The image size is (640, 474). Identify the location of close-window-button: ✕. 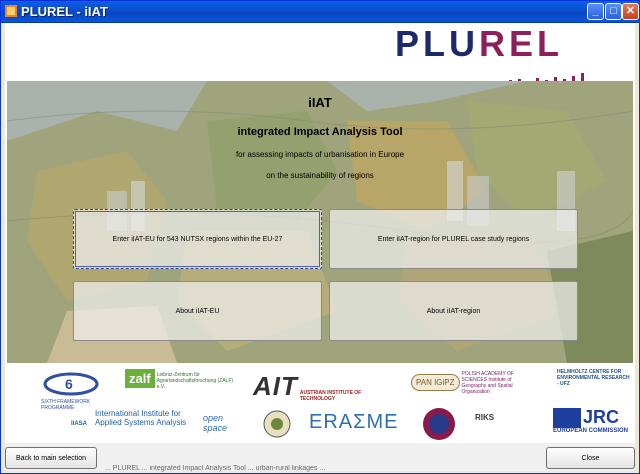
(630, 11).